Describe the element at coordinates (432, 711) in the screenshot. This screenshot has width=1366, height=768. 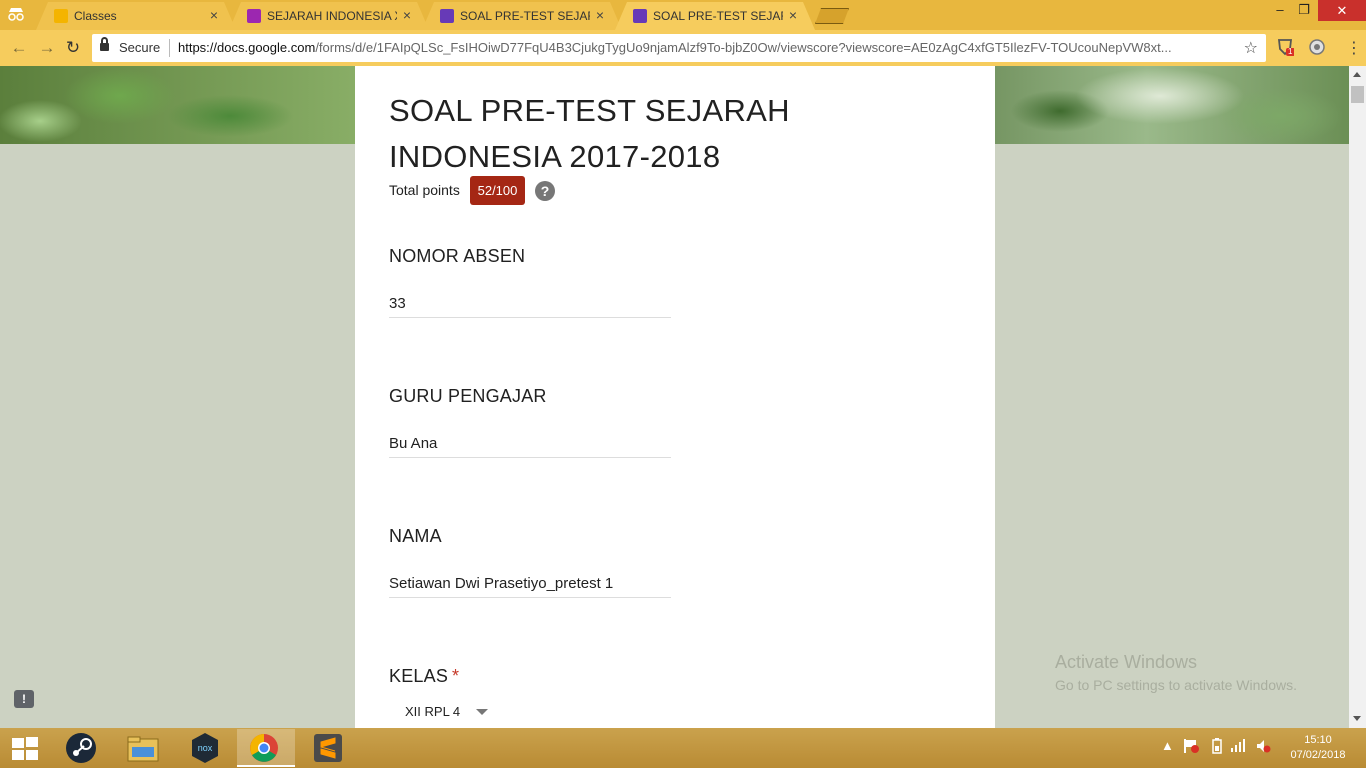
I see `kelas-dropdown-value: XII RPL 4` at that location.